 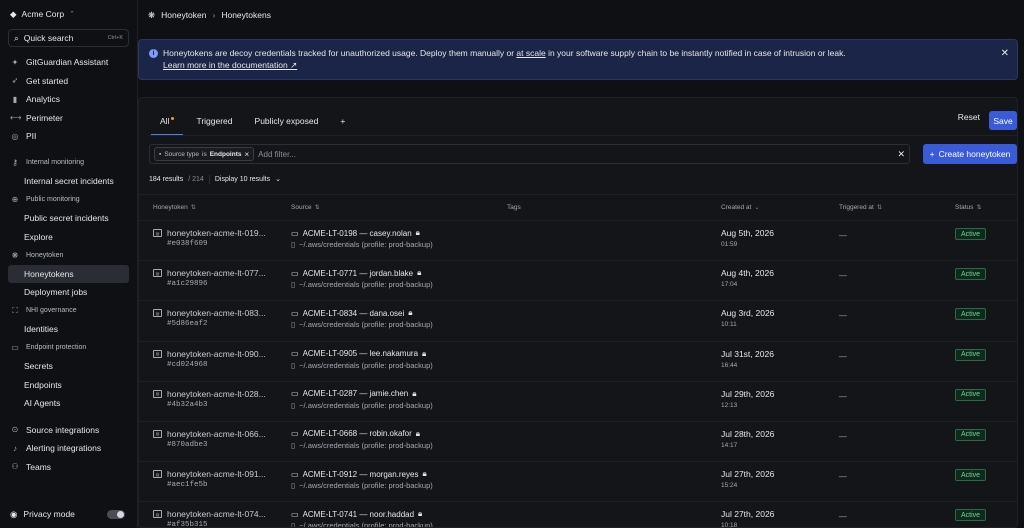 I want to click on section-label: Endpoint protection, so click(x=56, y=348).